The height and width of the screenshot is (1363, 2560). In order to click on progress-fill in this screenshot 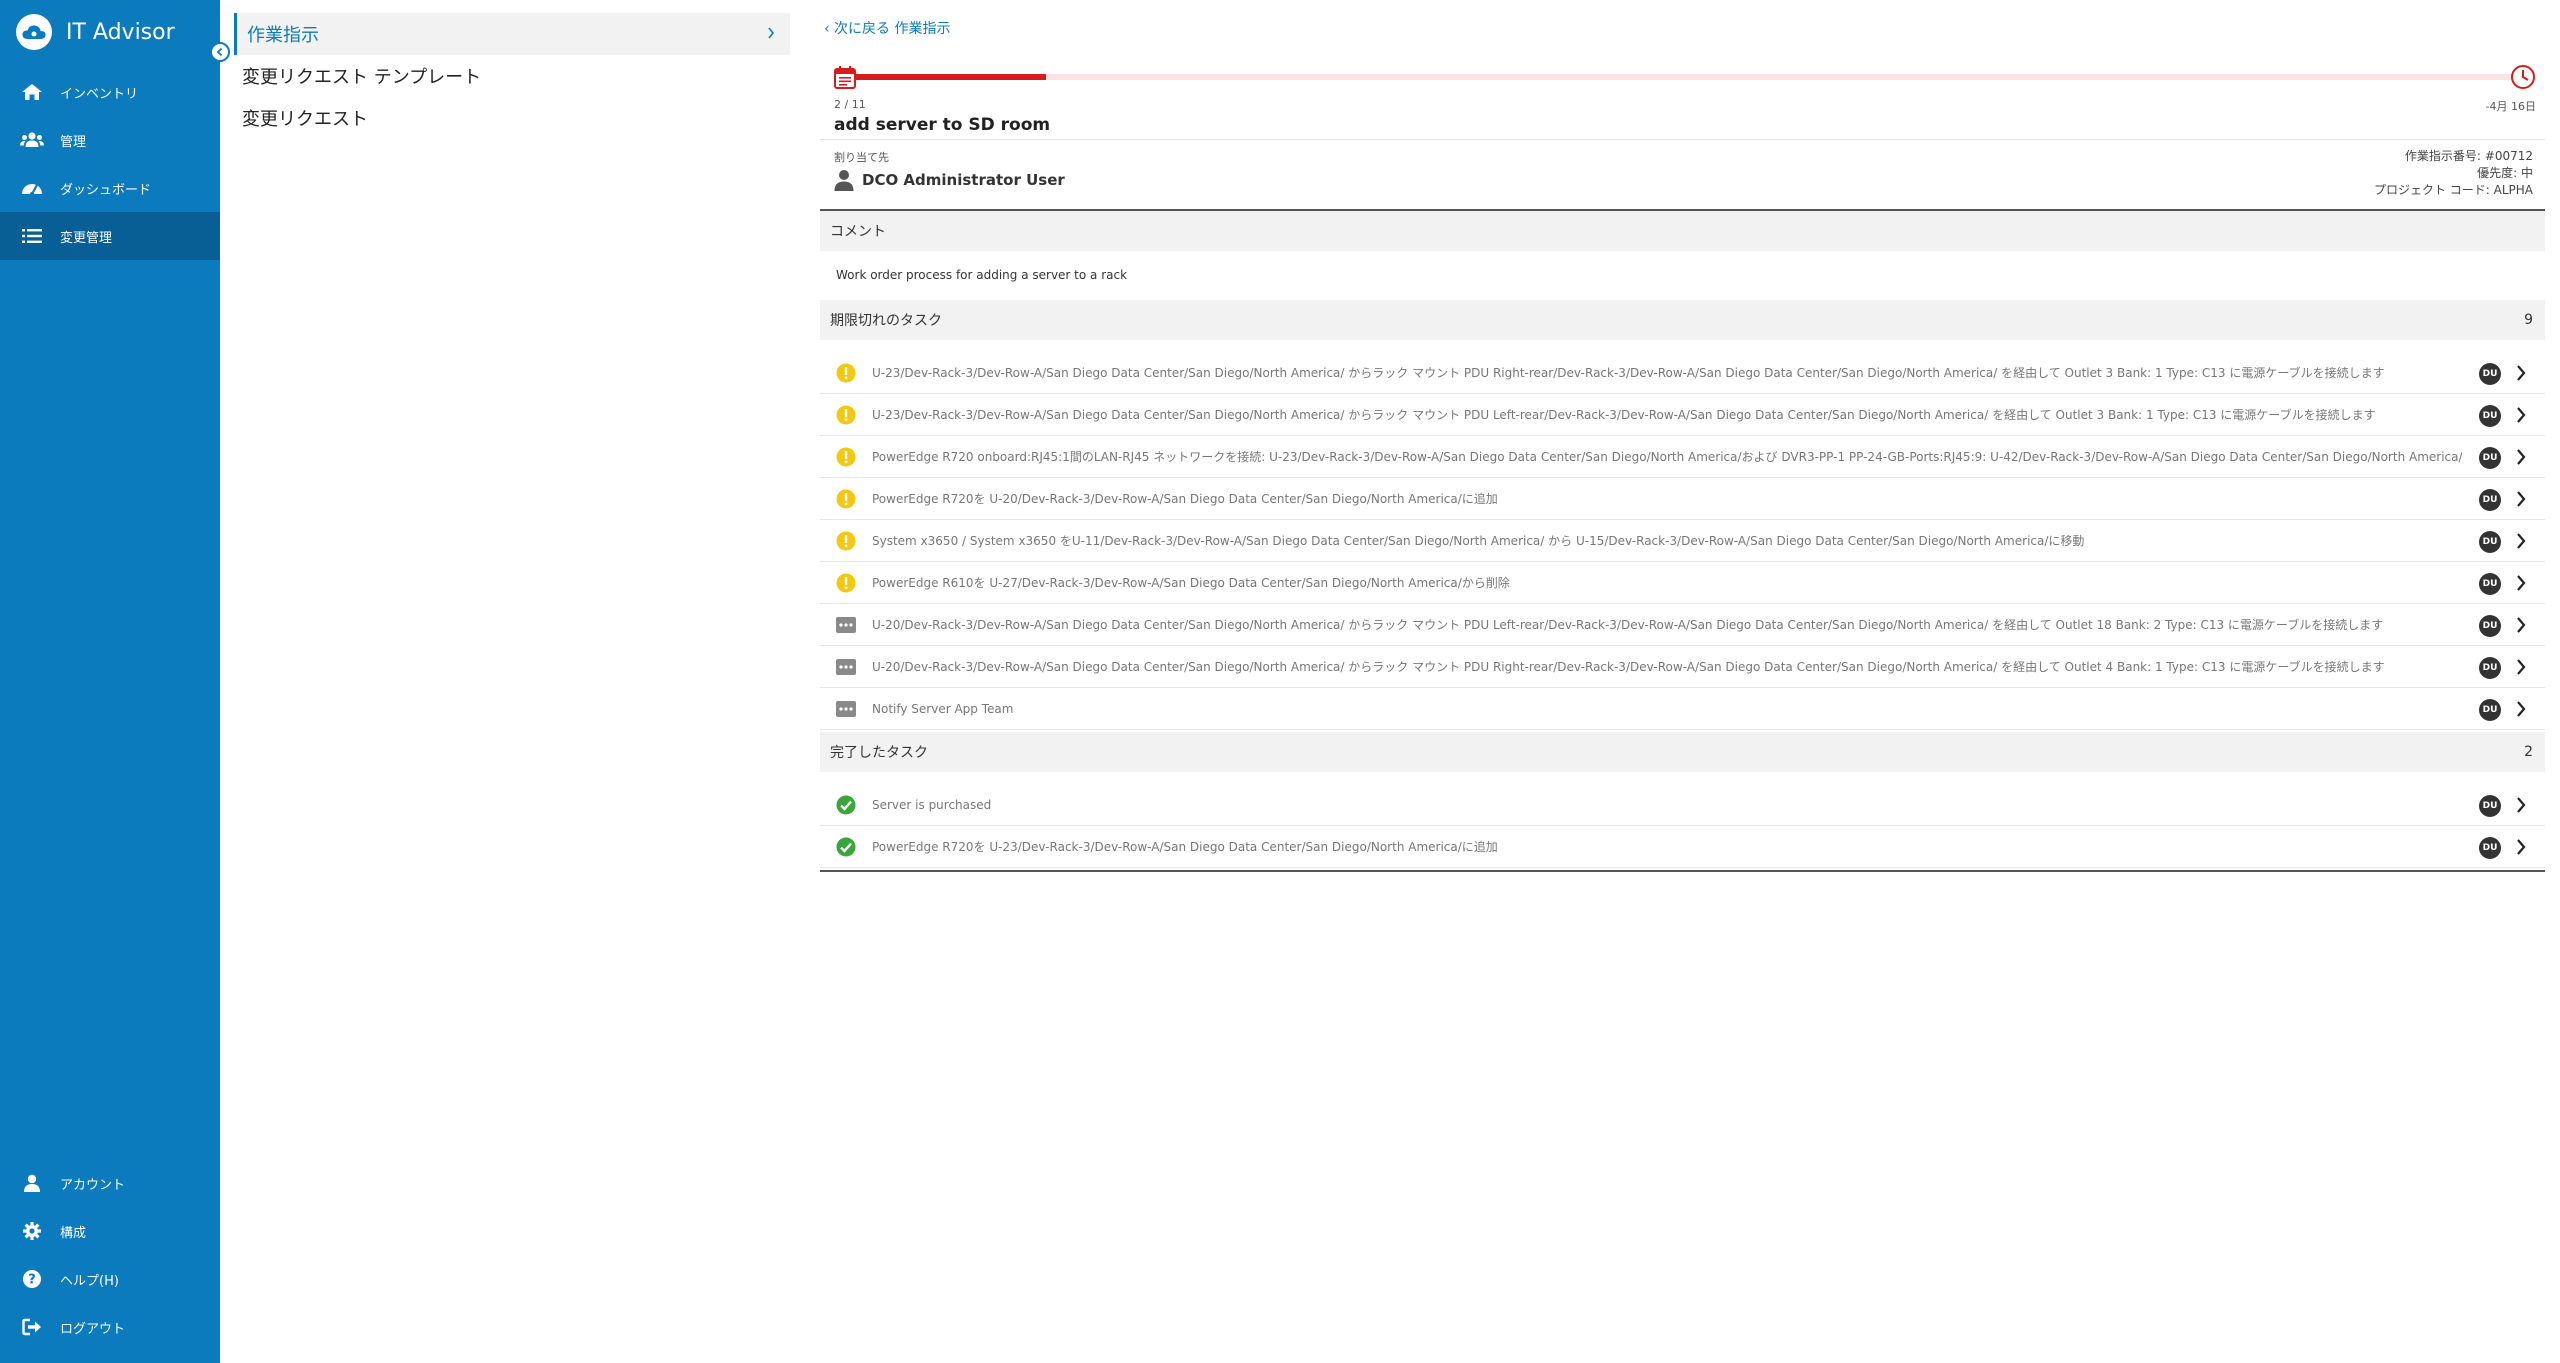, I will do `click(947, 77)`.